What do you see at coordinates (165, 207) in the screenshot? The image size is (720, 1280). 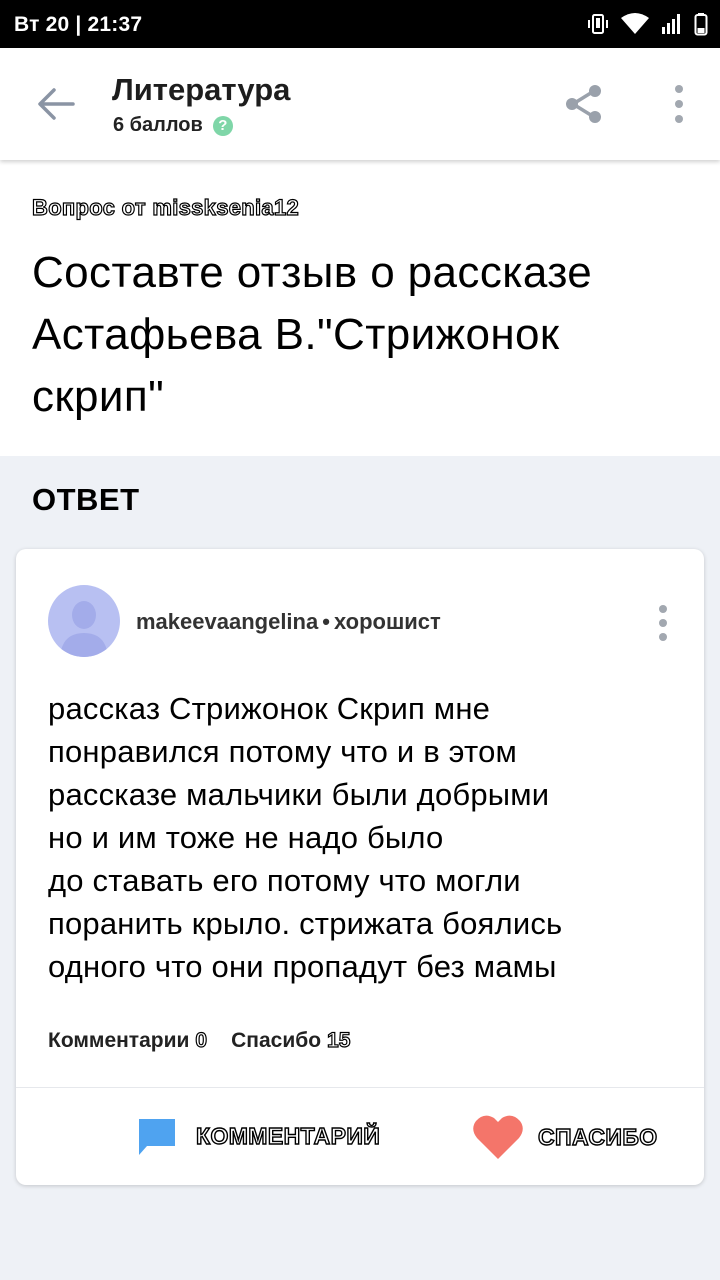 I see `question-asker: Вопрос от missksenia12` at bounding box center [165, 207].